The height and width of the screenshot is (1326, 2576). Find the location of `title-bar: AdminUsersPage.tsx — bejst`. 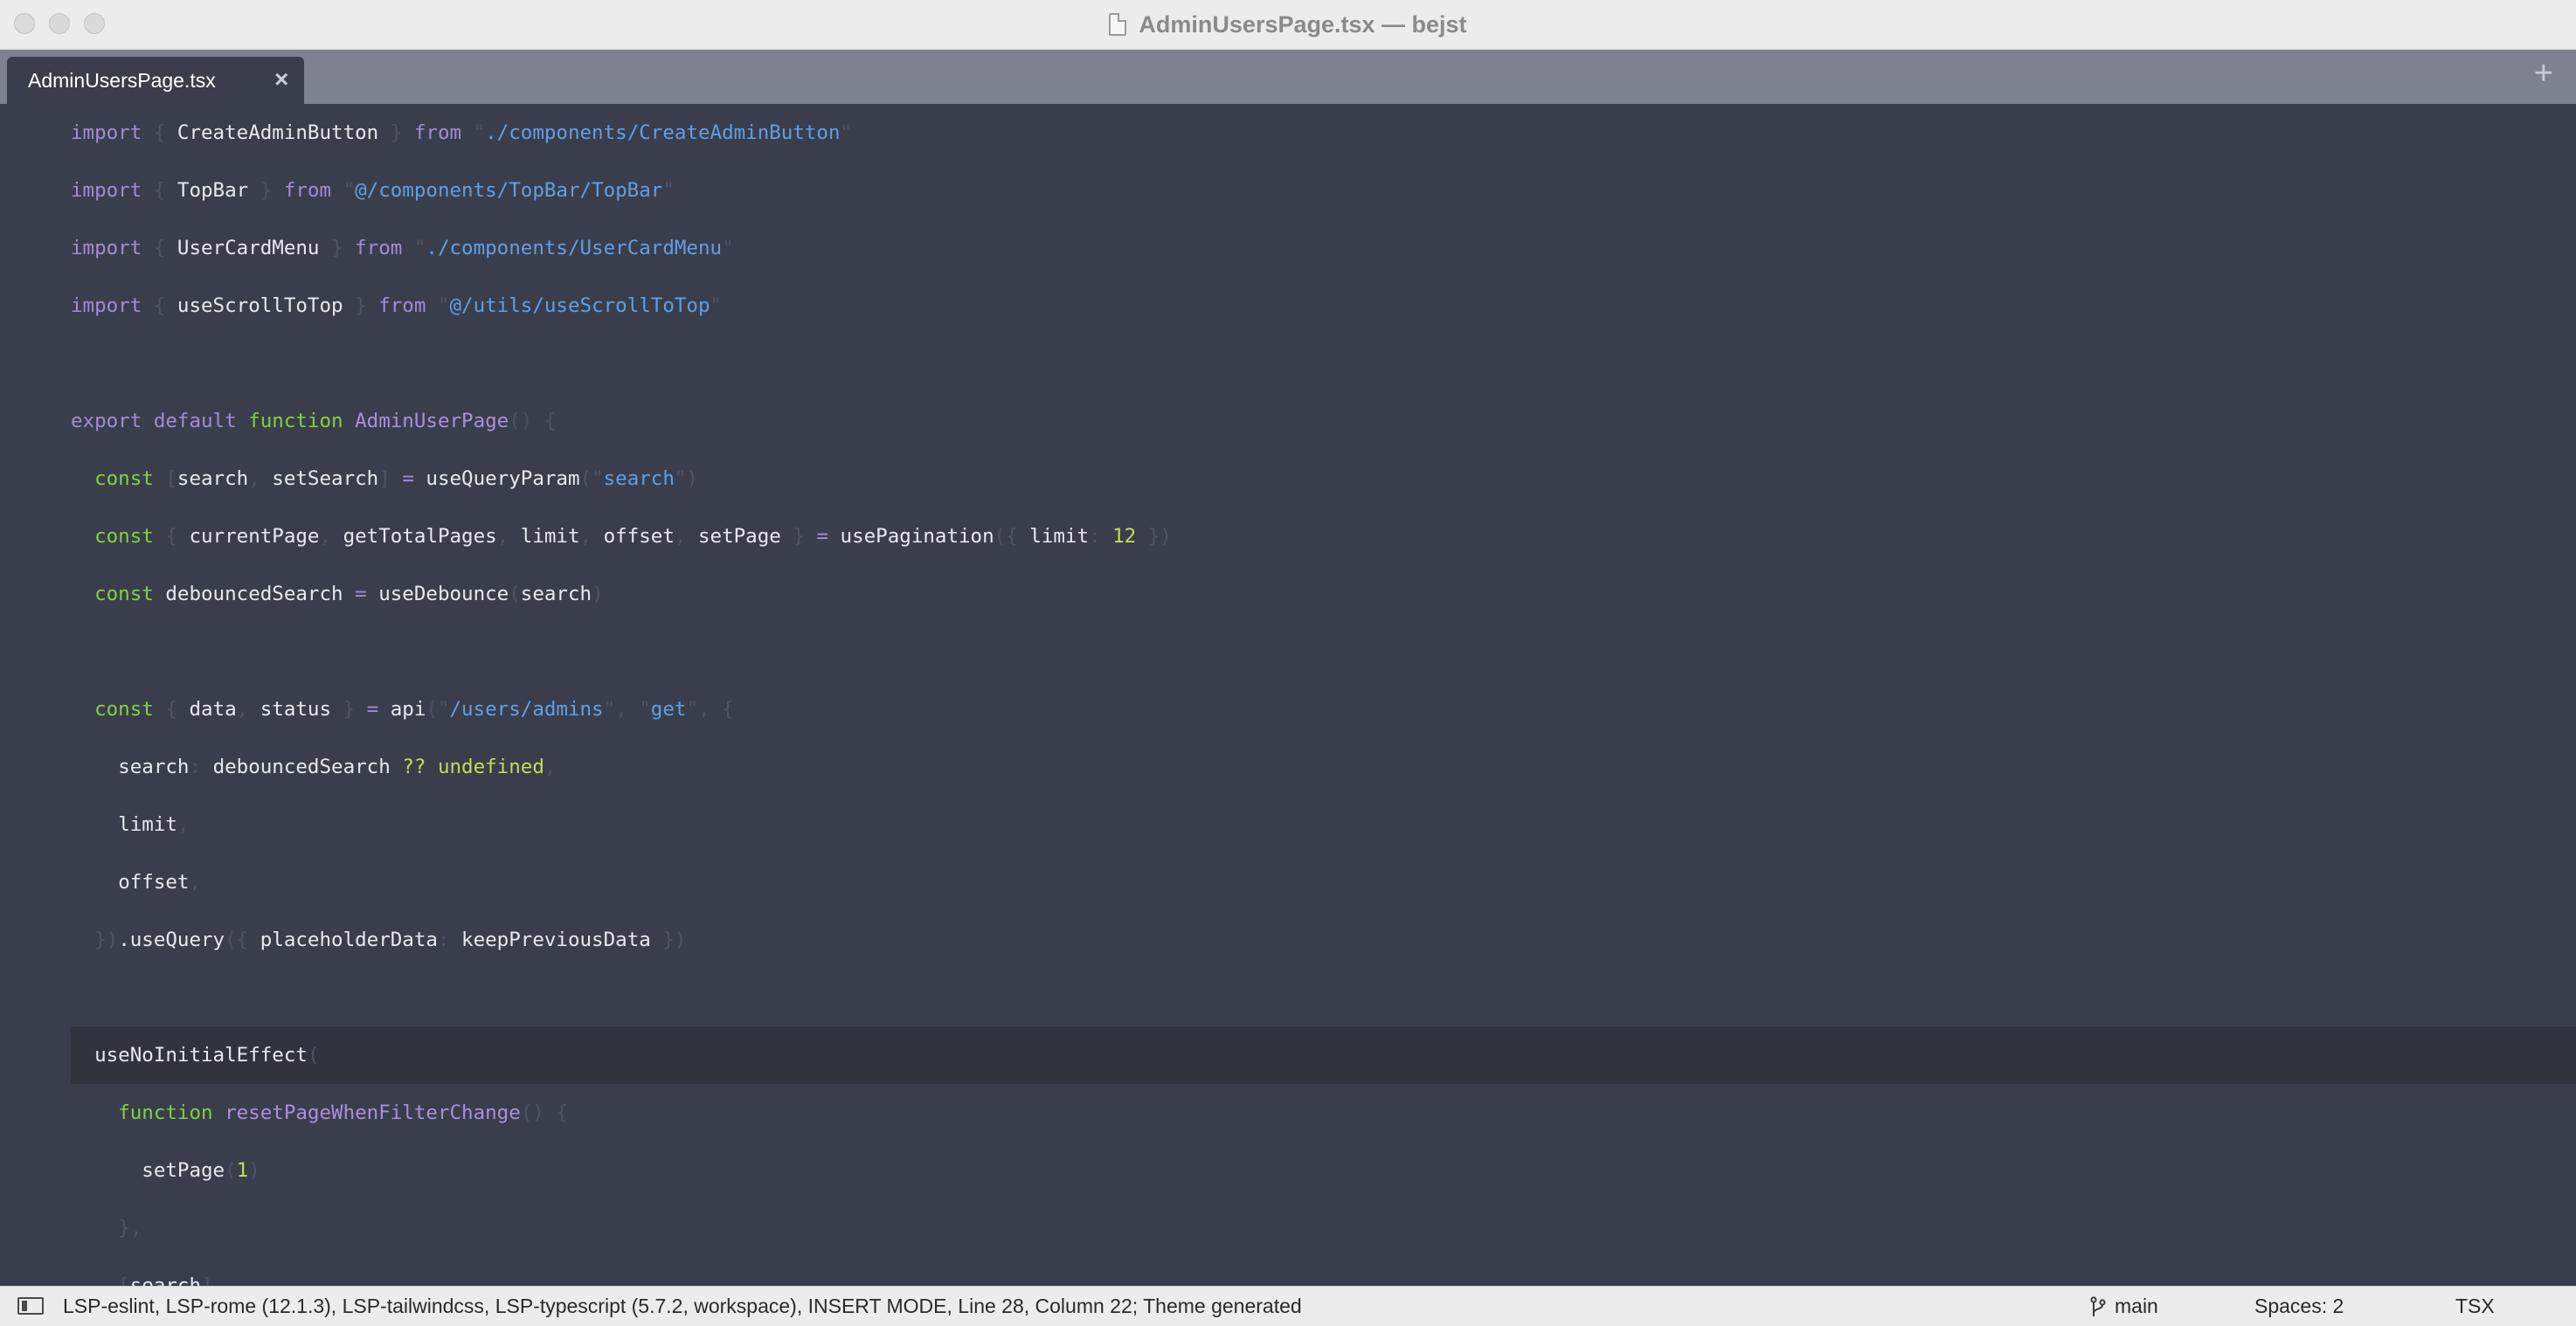

title-bar: AdminUsersPage.tsx — bejst is located at coordinates (1288, 25).